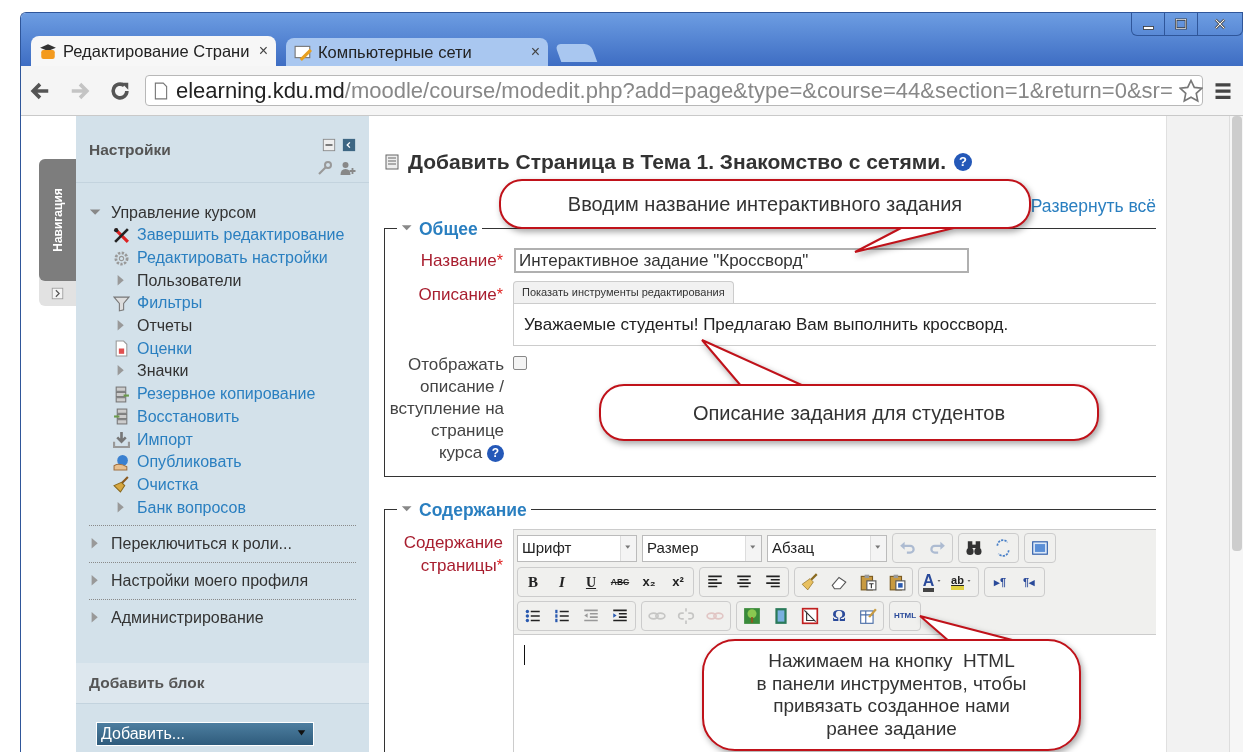  Describe the element at coordinates (765, 204) in the screenshot. I see `callout-text: Вводим название интерактивного задания` at that location.